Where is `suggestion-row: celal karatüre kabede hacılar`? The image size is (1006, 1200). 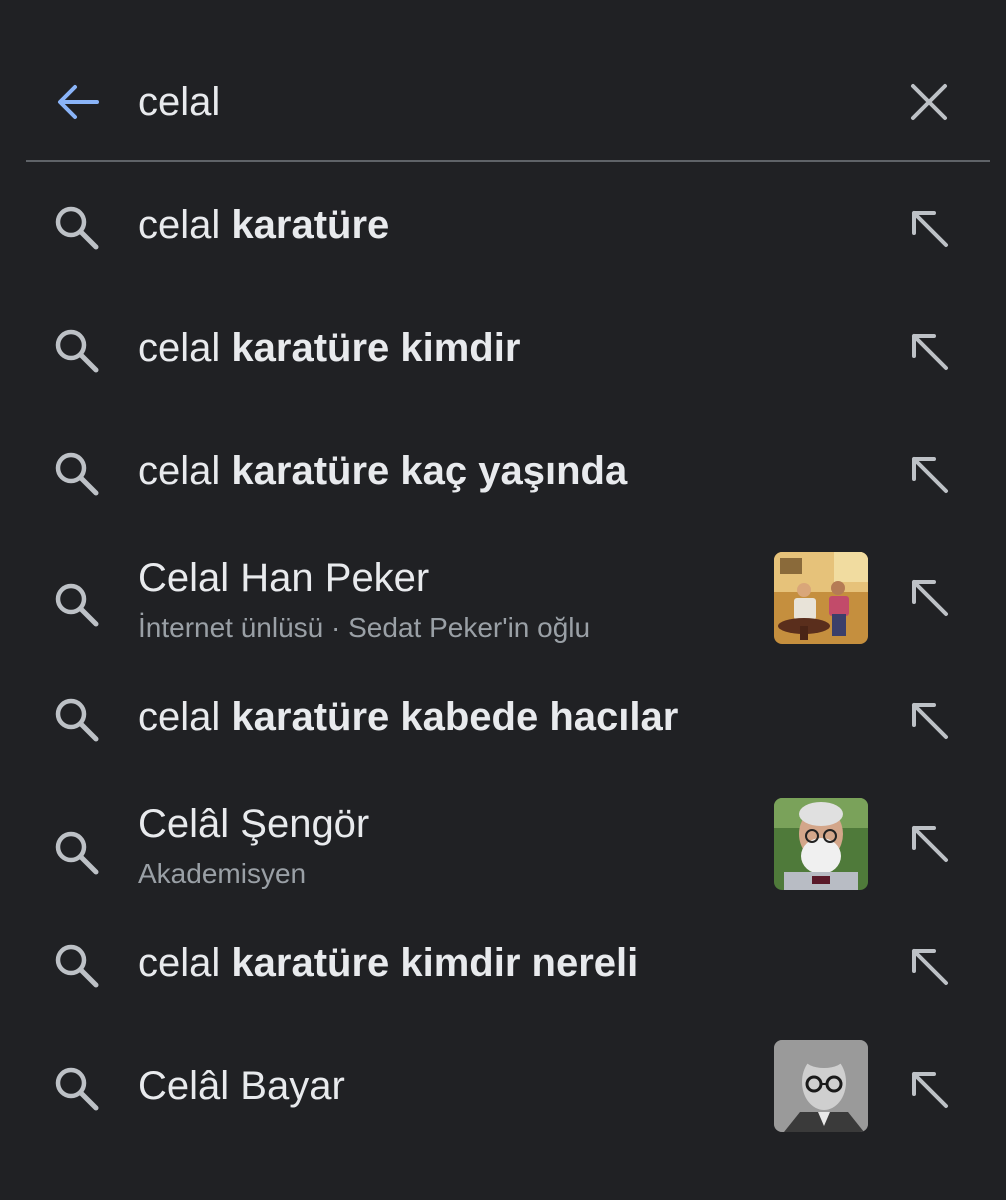 suggestion-row: celal karatüre kabede hacılar is located at coordinates (503, 716).